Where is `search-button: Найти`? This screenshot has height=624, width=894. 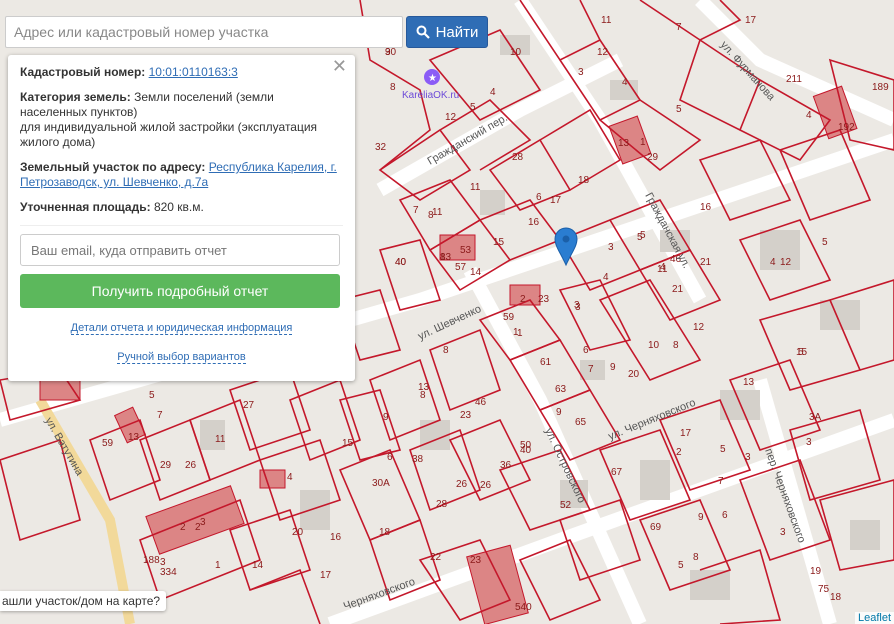 search-button: Найти is located at coordinates (447, 32).